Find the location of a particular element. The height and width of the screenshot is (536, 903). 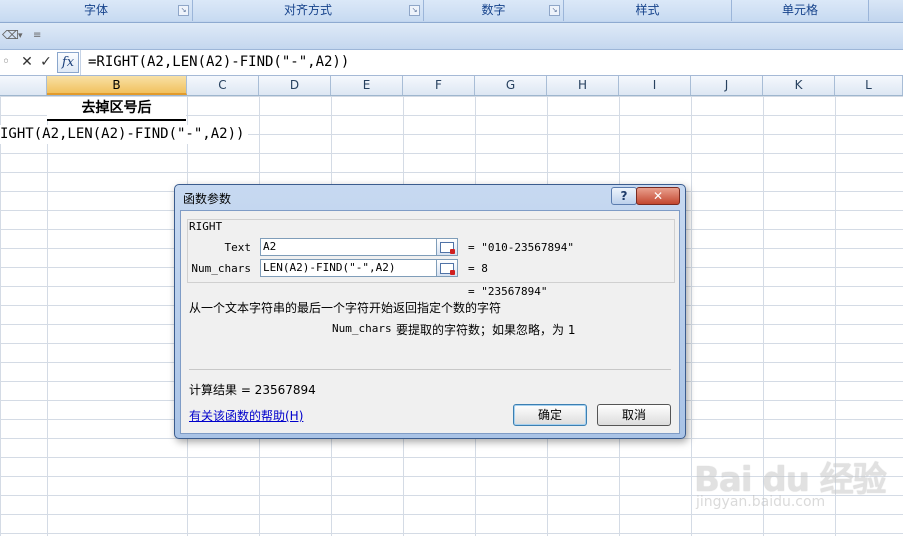

function-help-link: 有关该函数的帮助(H) is located at coordinates (246, 415).